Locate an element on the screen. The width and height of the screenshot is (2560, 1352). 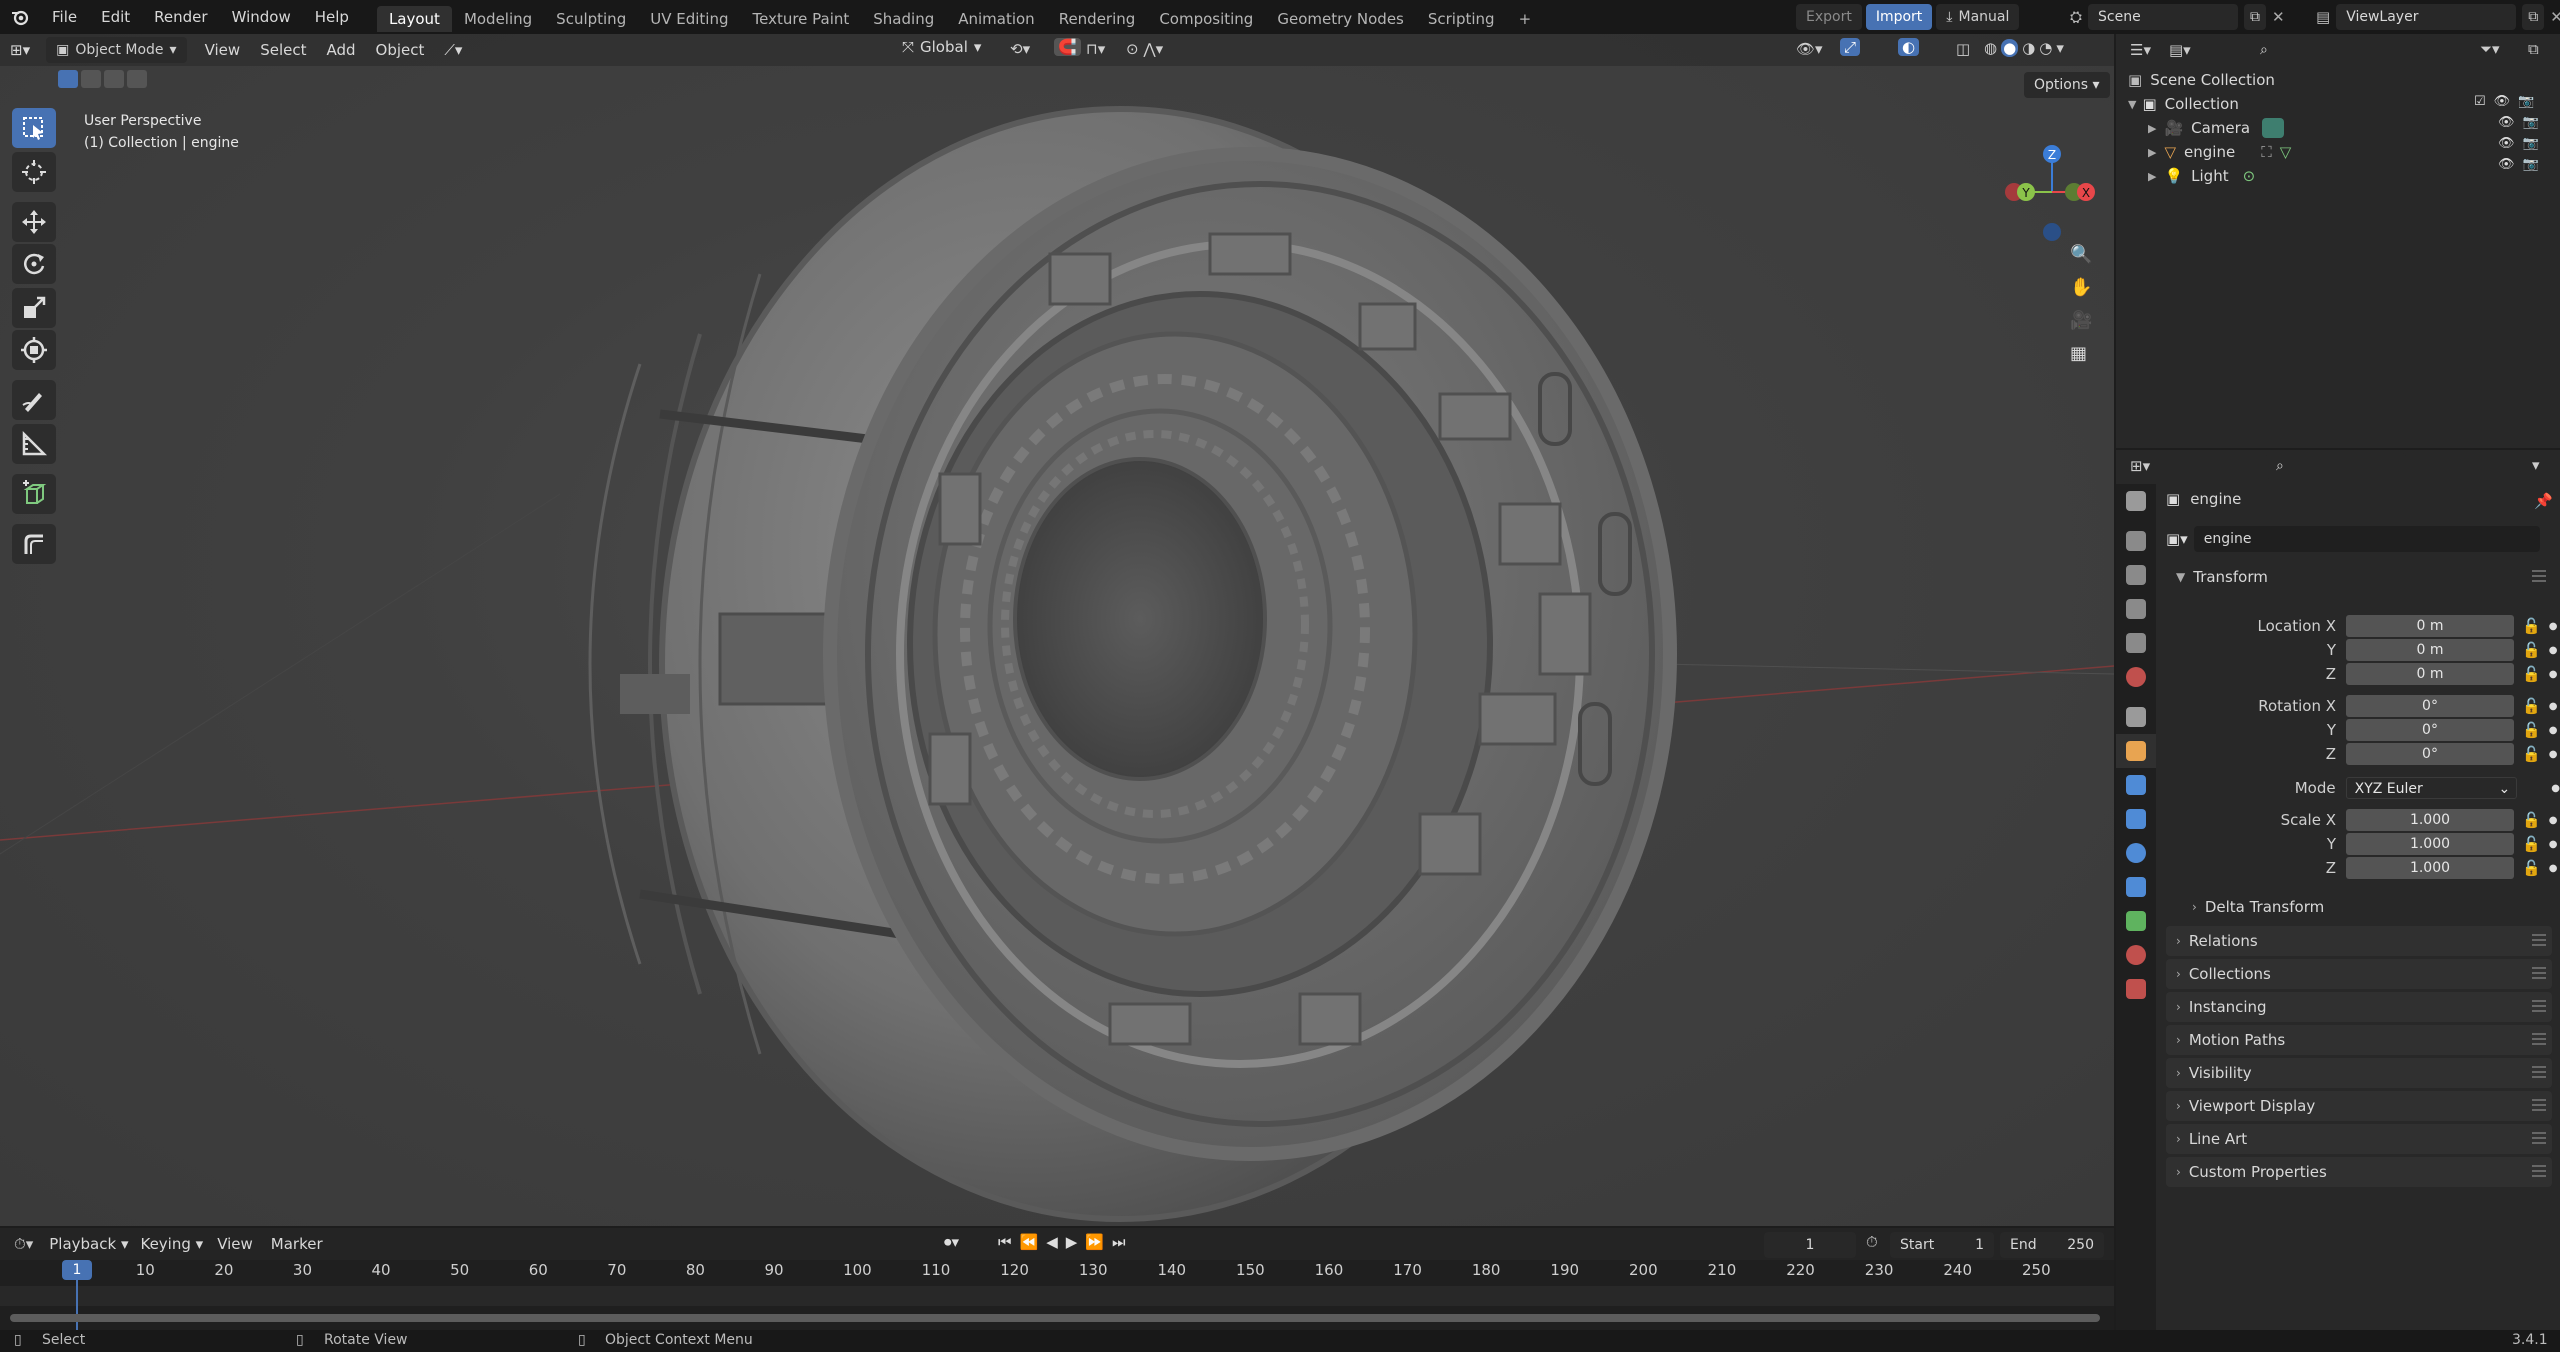
add-cube-tool is located at coordinates (34, 494).